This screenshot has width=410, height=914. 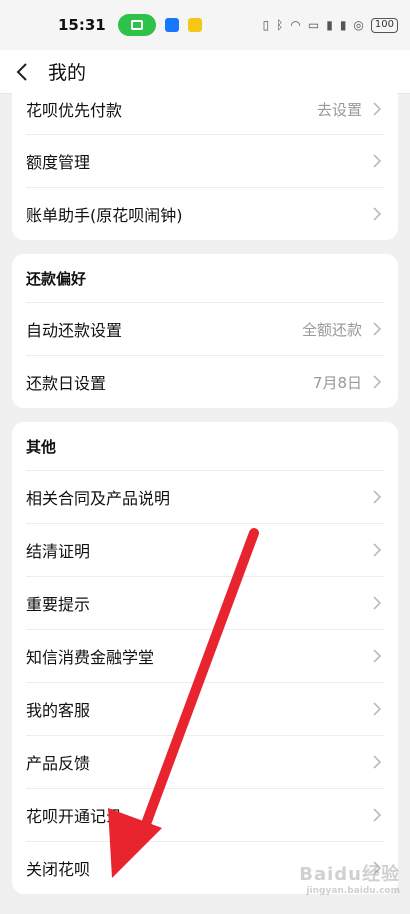 I want to click on row-open-record: 花呗开通记录, so click(x=205, y=814).